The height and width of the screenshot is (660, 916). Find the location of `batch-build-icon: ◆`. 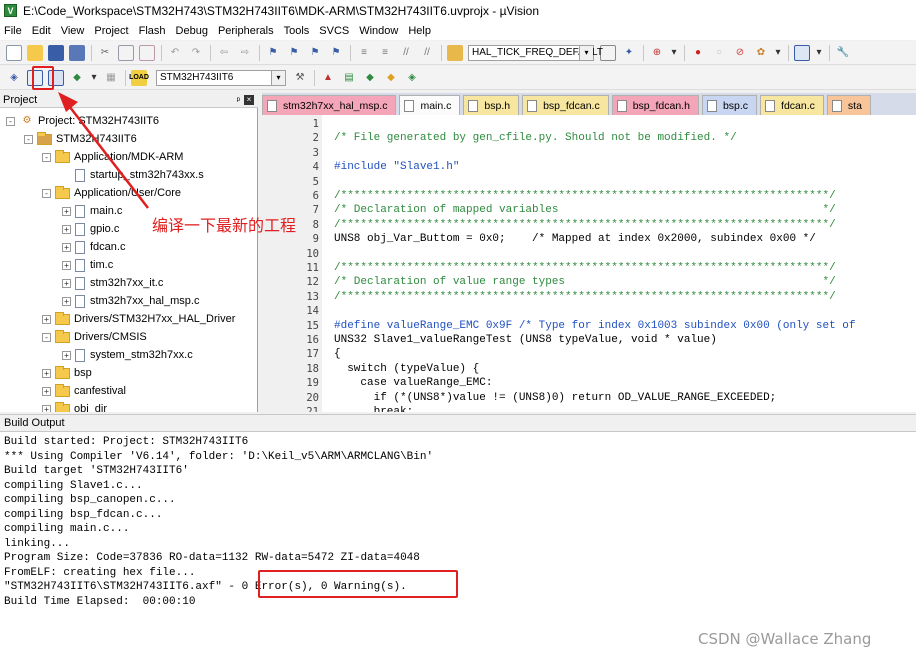

batch-build-icon: ◆ is located at coordinates (77, 78).